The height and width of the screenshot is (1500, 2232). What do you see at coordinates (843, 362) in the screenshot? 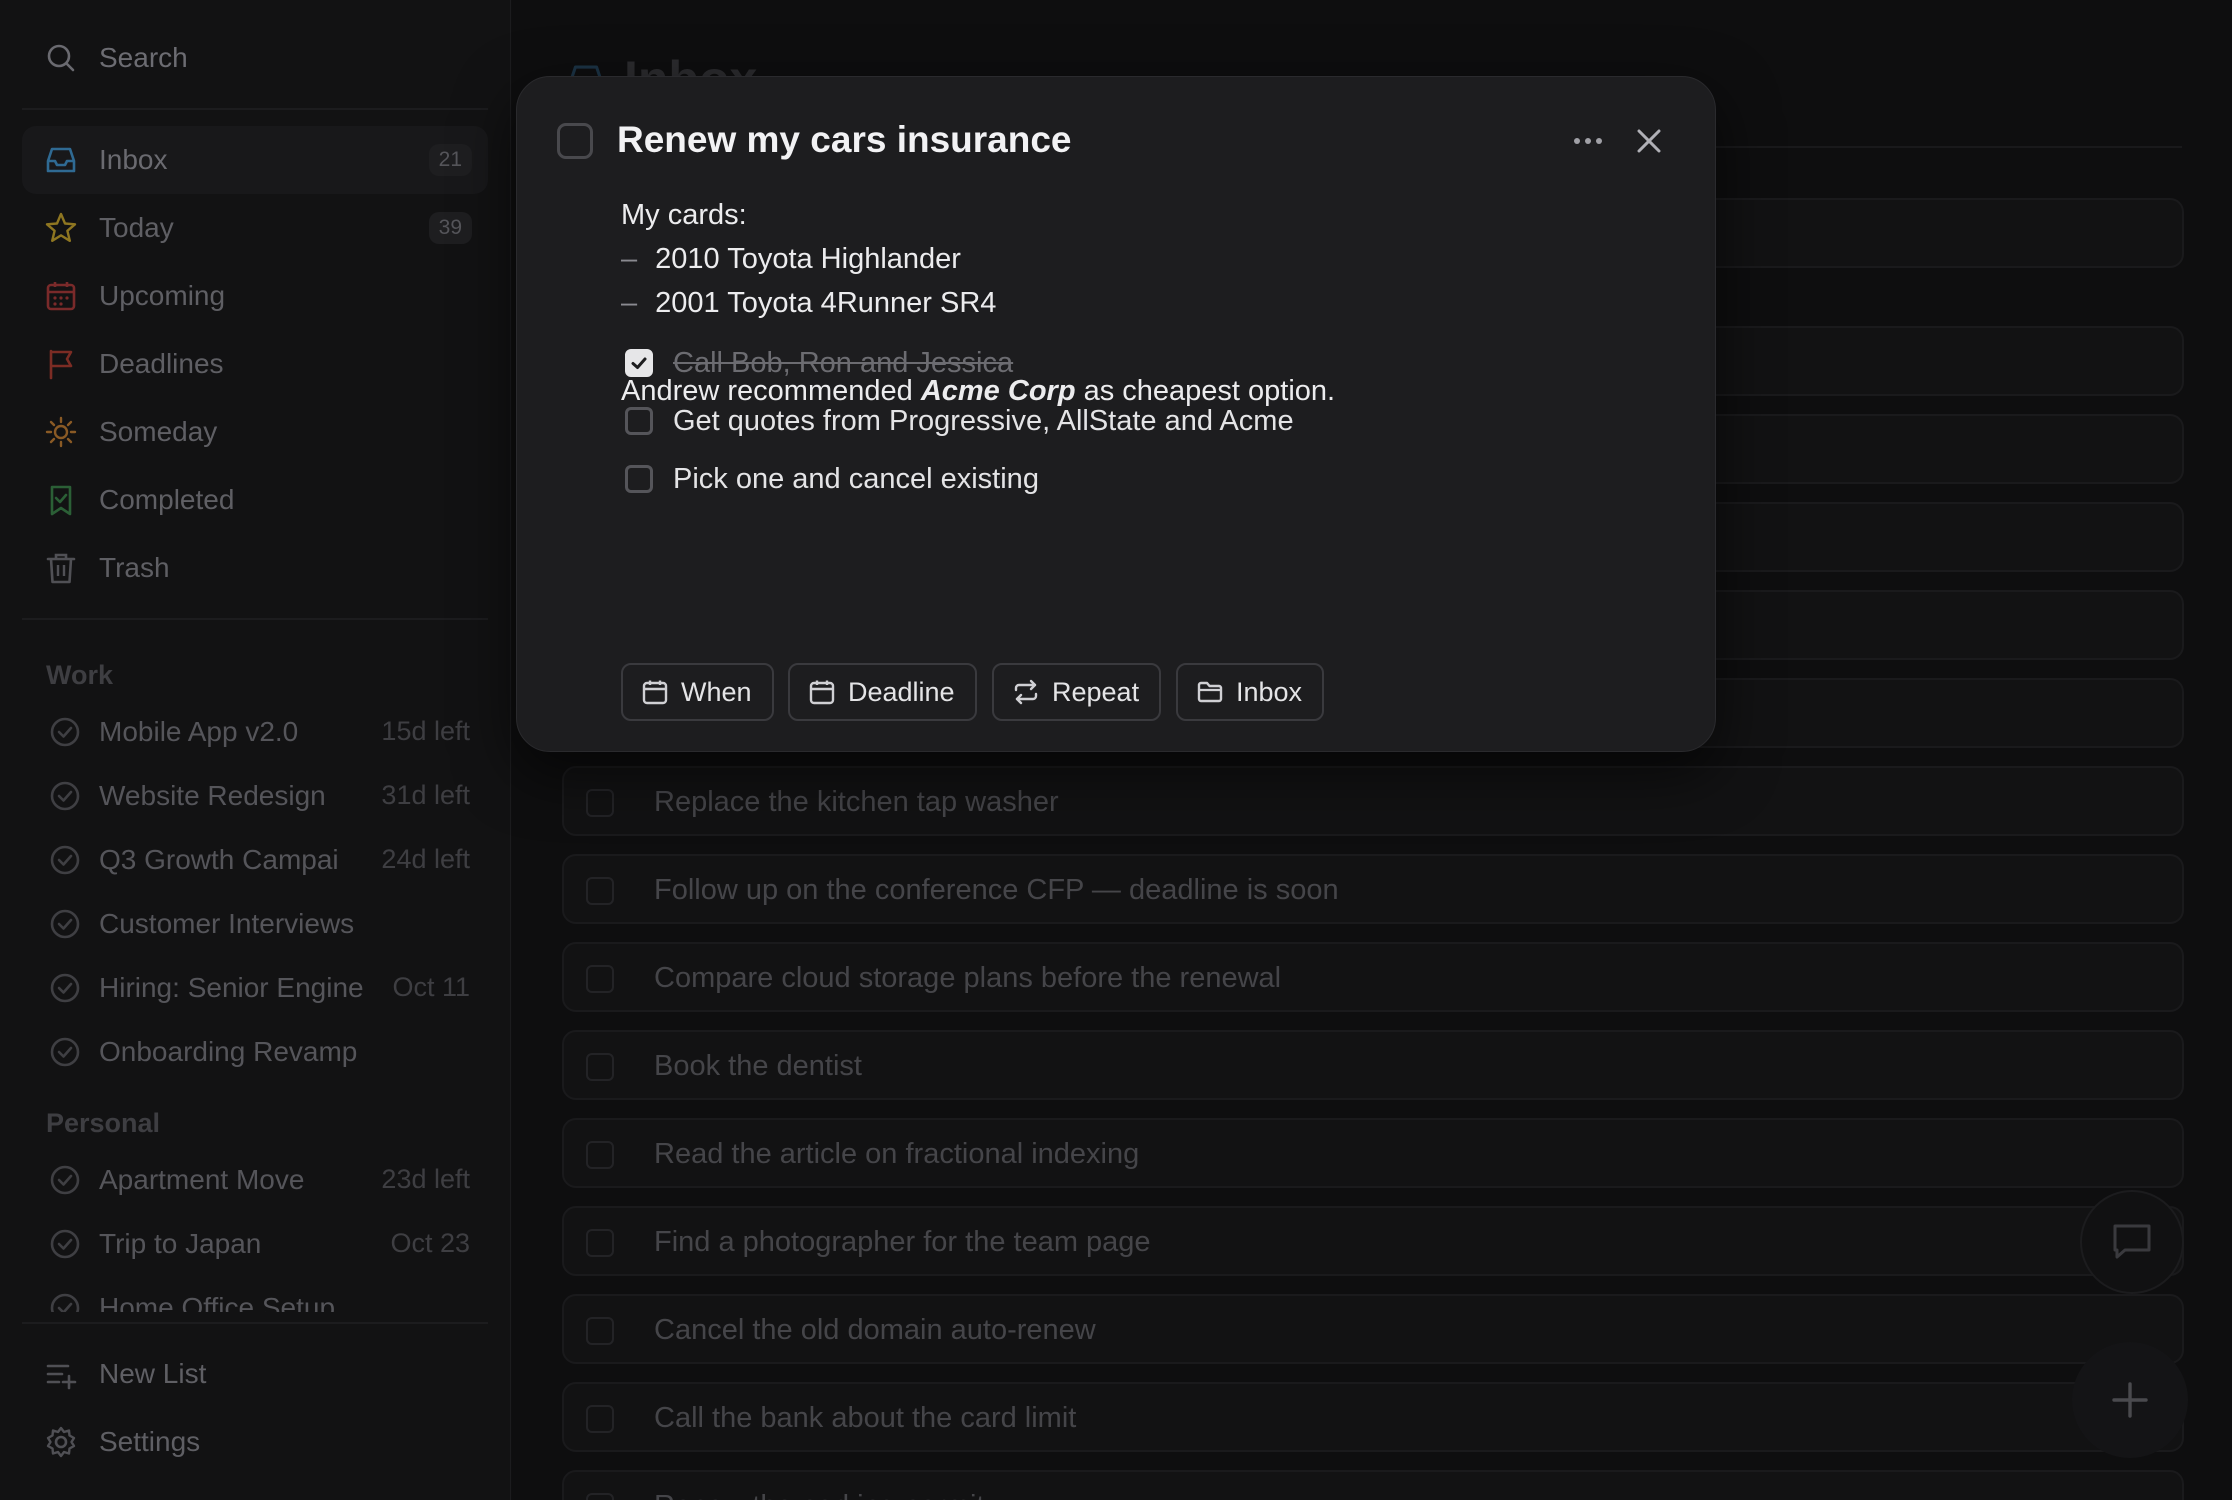
I see `checklist-text: Call Bob, Ron and Jessica` at bounding box center [843, 362].